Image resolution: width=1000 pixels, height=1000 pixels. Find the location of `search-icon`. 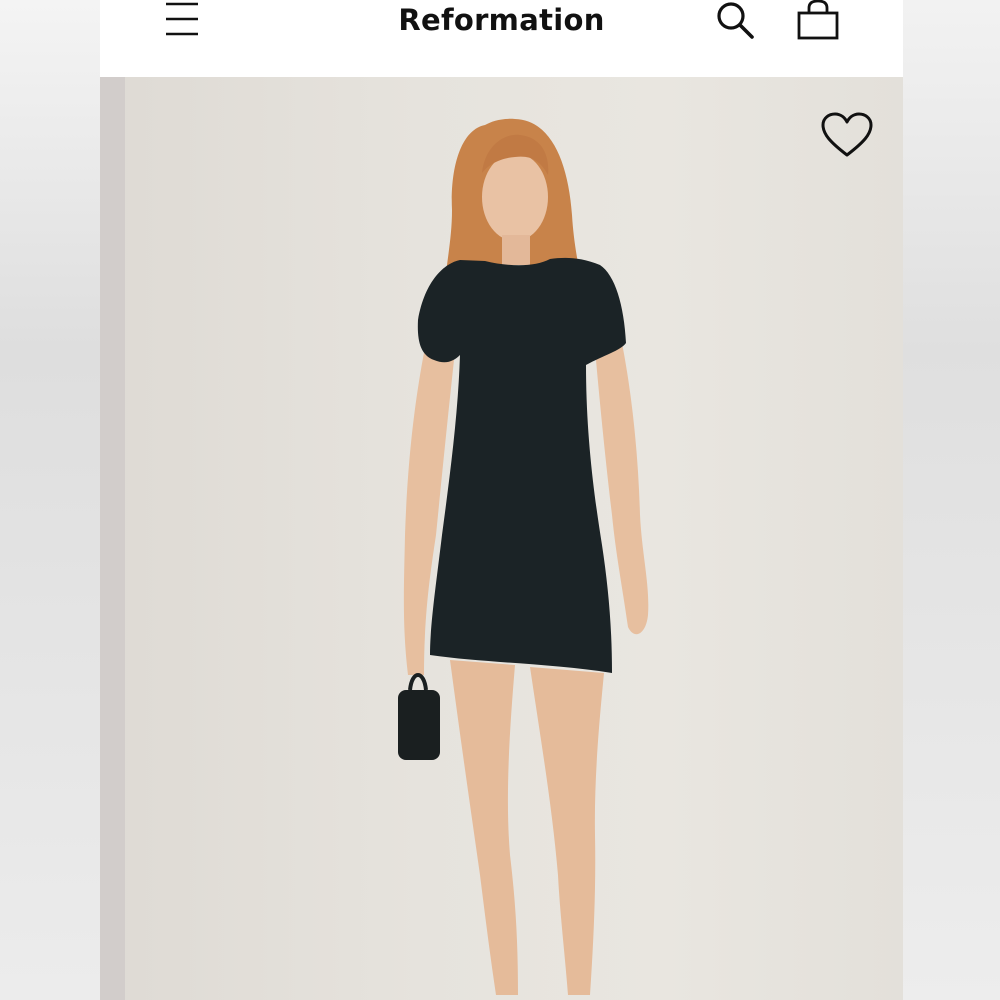

search-icon is located at coordinates (736, 20).